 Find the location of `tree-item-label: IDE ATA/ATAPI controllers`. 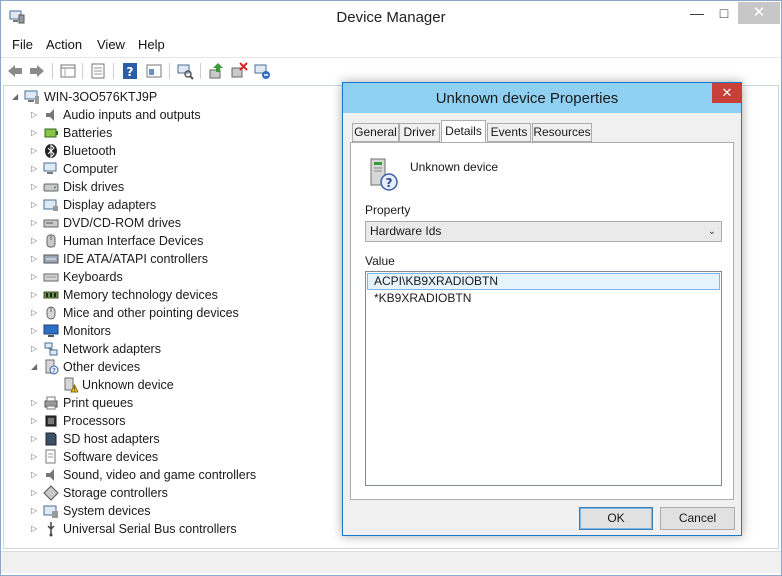

tree-item-label: IDE ATA/ATAPI controllers is located at coordinates (135, 259).